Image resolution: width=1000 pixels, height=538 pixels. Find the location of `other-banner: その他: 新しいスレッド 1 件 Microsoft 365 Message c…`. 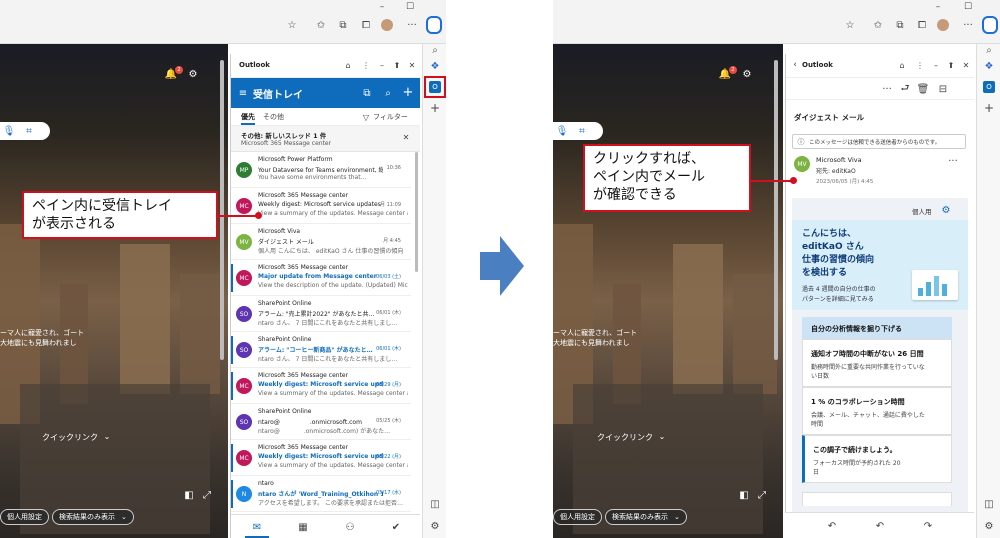

other-banner: その他: 新しいスレッド 1 件 Microsoft 365 Message c… is located at coordinates (325, 139).